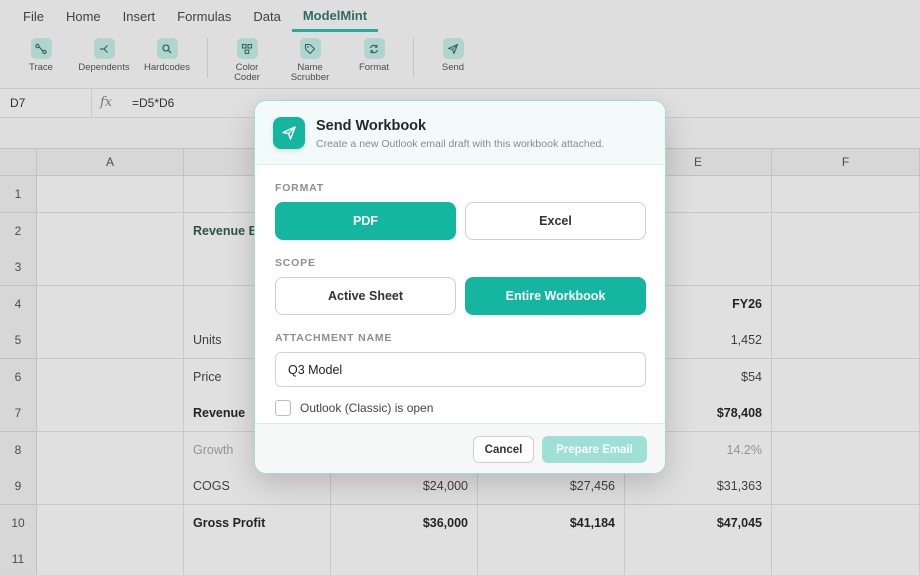  I want to click on scope-active-sheet-button: Active Sheet, so click(365, 296).